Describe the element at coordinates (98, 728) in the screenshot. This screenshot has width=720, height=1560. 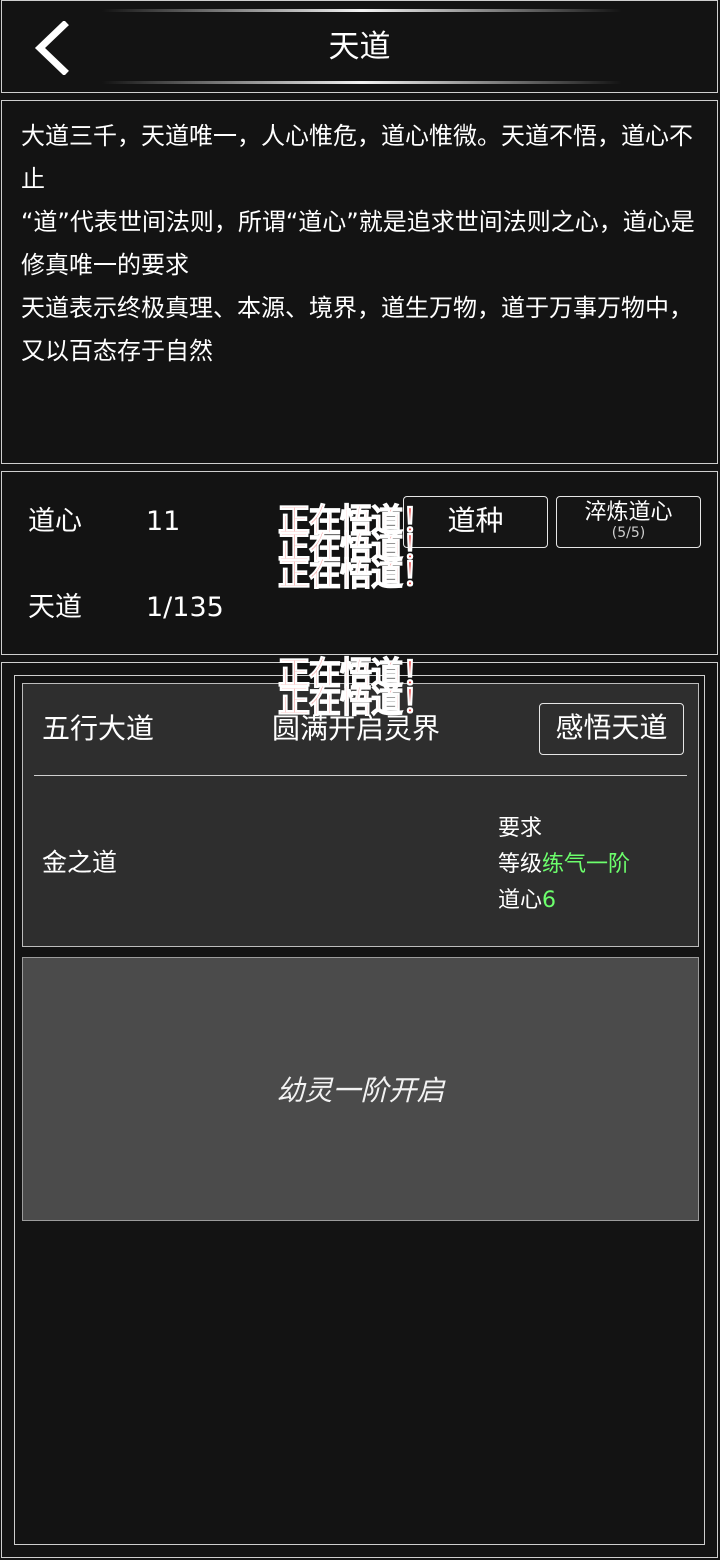
I see `dao-card-title: 五行大道` at that location.